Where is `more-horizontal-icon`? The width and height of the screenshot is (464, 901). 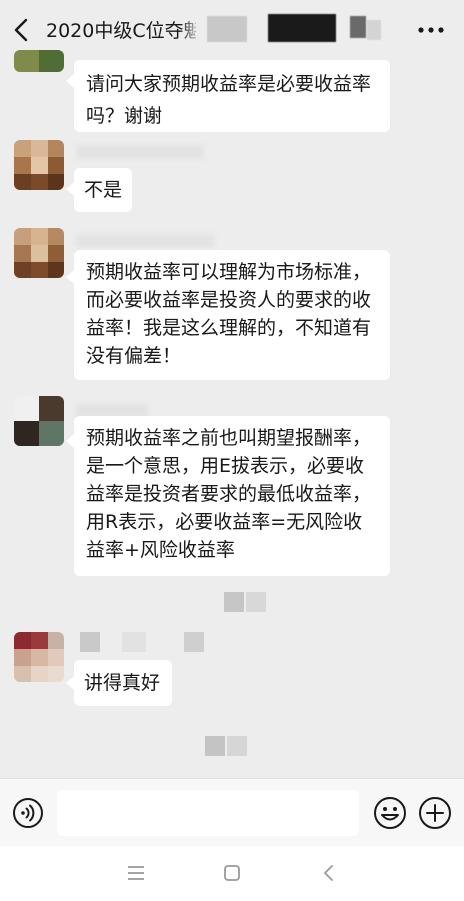
more-horizontal-icon is located at coordinates (431, 30).